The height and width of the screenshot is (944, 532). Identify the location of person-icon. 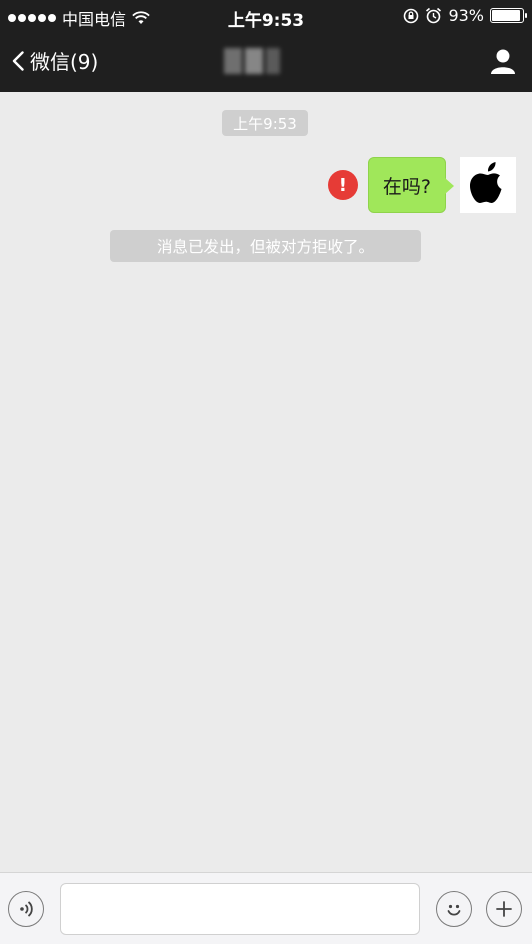
(503, 61).